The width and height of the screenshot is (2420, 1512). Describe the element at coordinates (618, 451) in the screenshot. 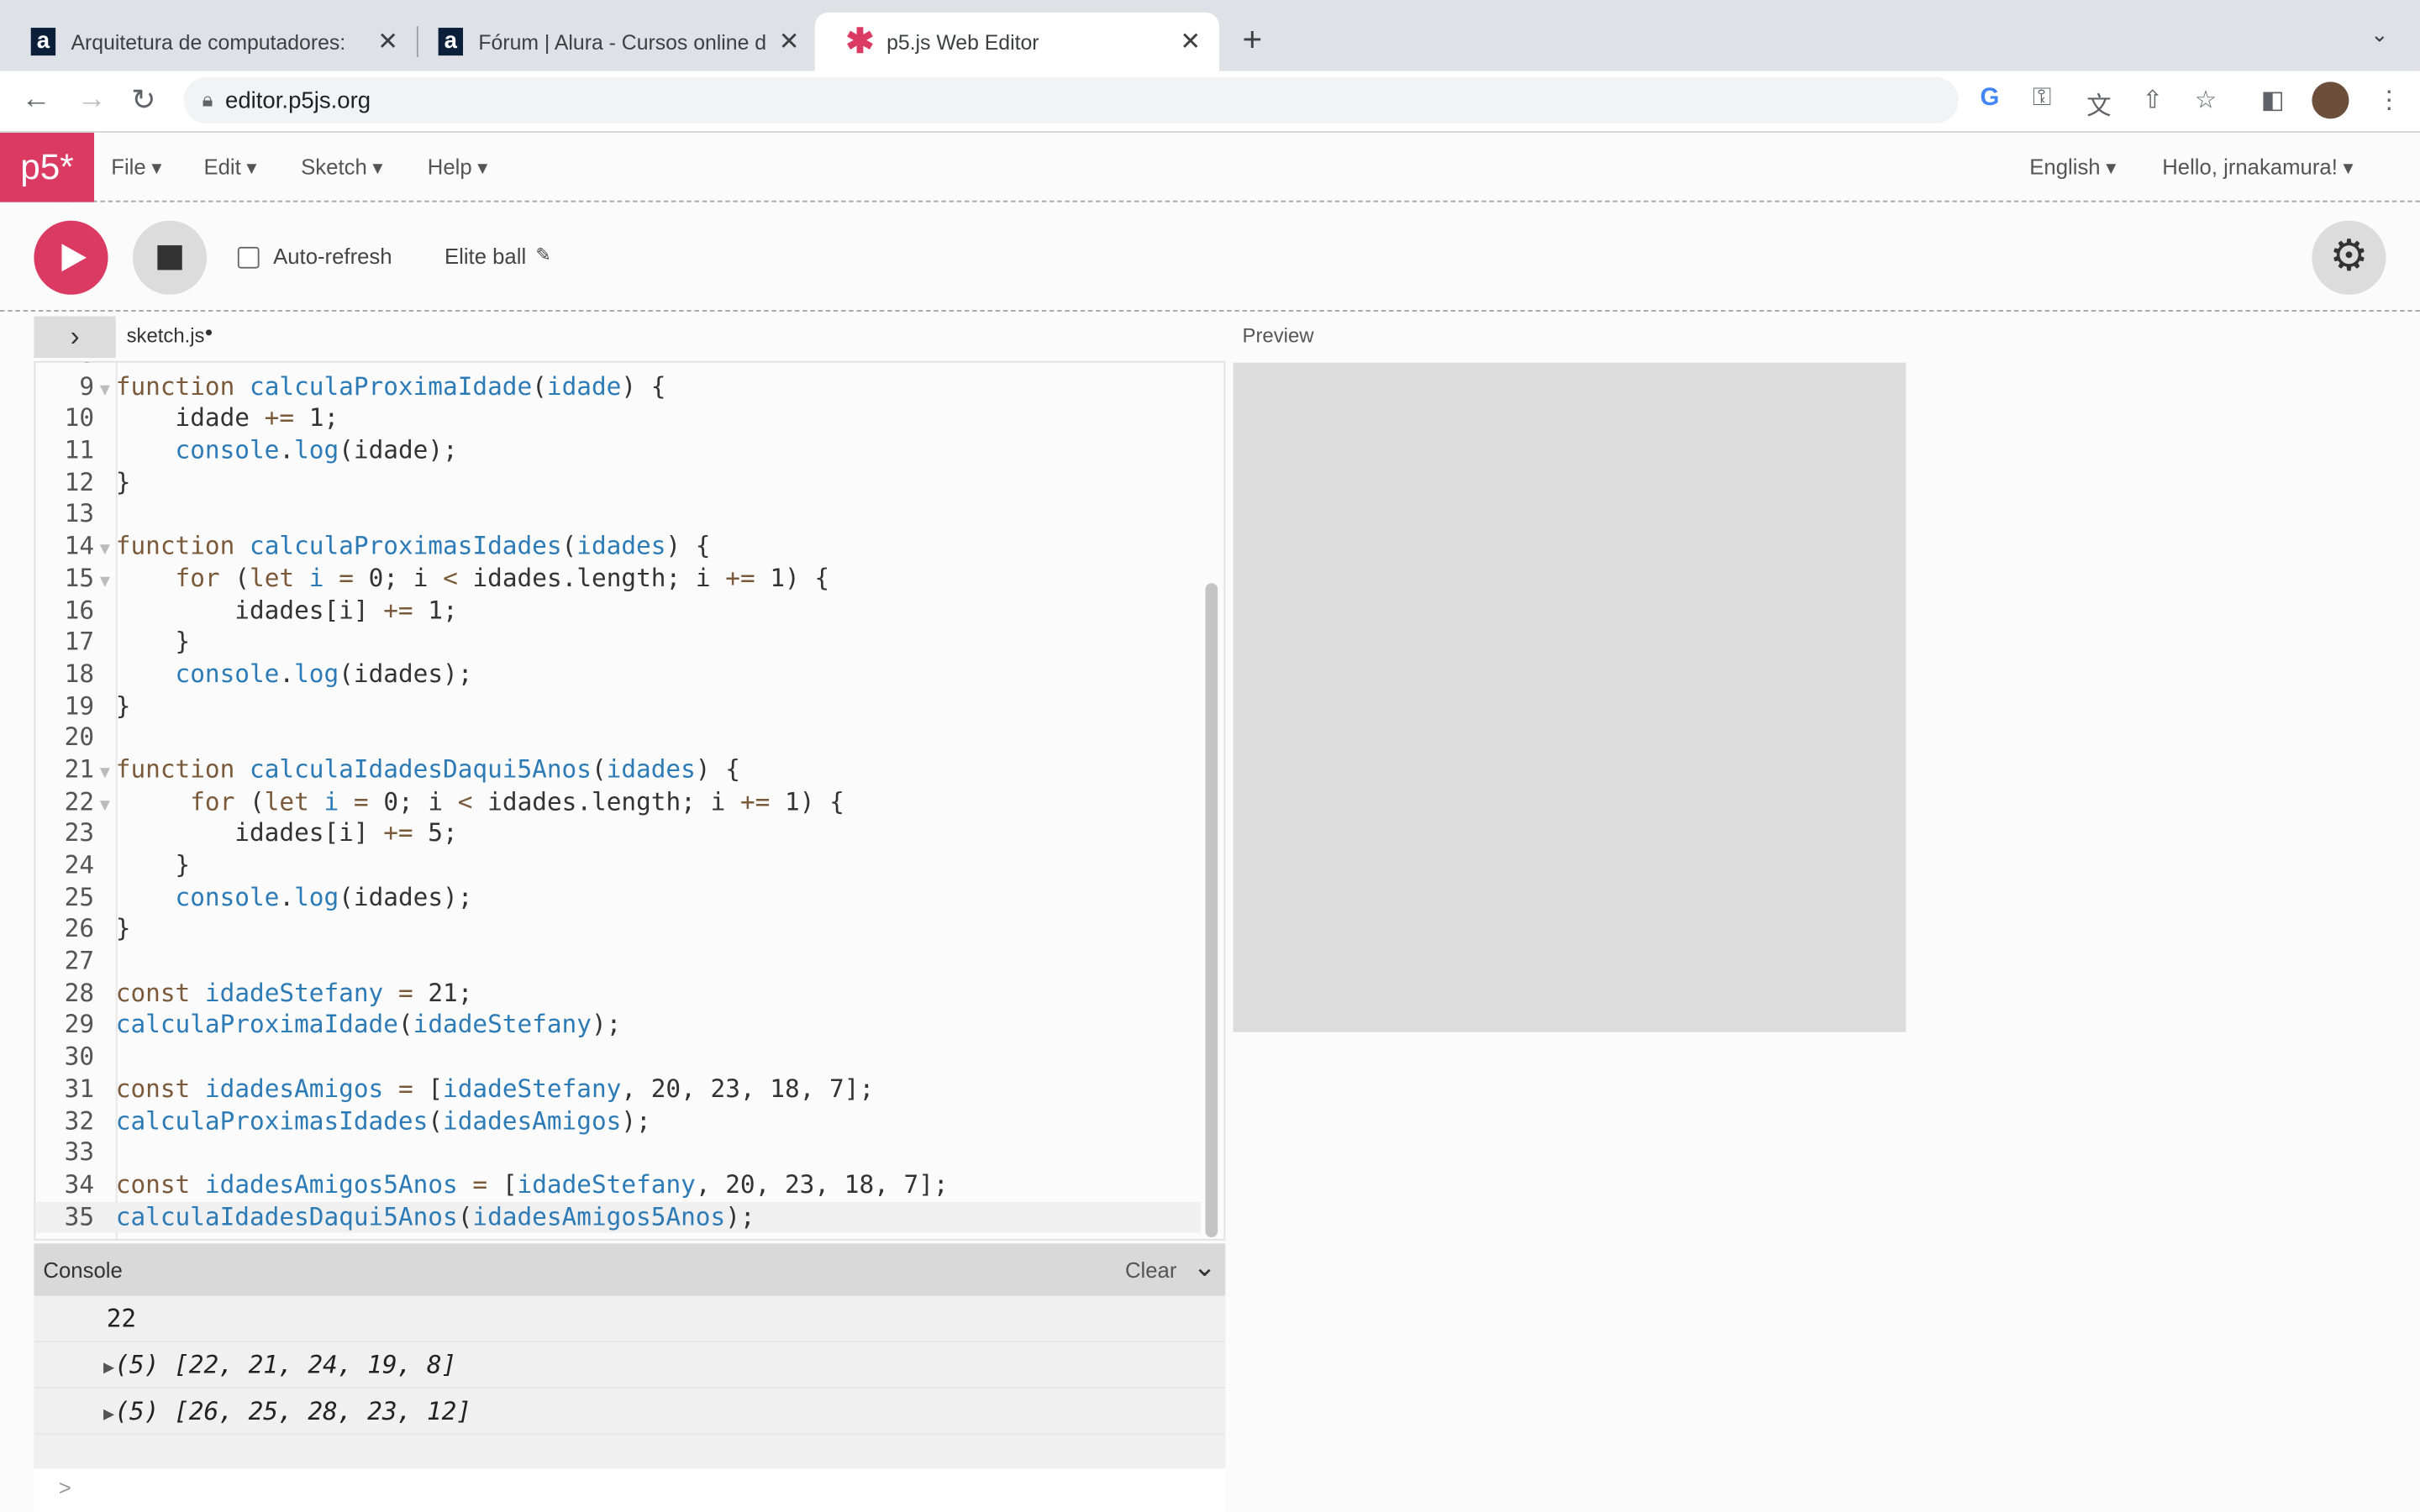

I see `code-line: 11 console.log(idade);` at that location.